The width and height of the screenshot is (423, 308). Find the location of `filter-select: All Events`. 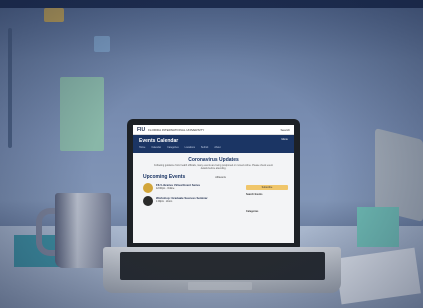

filter-select: All Events is located at coordinates (220, 177).